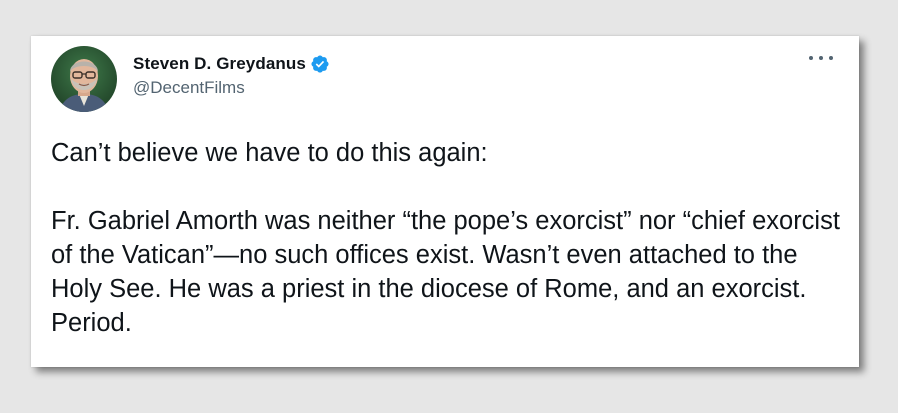 Image resolution: width=898 pixels, height=413 pixels. What do you see at coordinates (84, 79) in the screenshot?
I see `avatar` at bounding box center [84, 79].